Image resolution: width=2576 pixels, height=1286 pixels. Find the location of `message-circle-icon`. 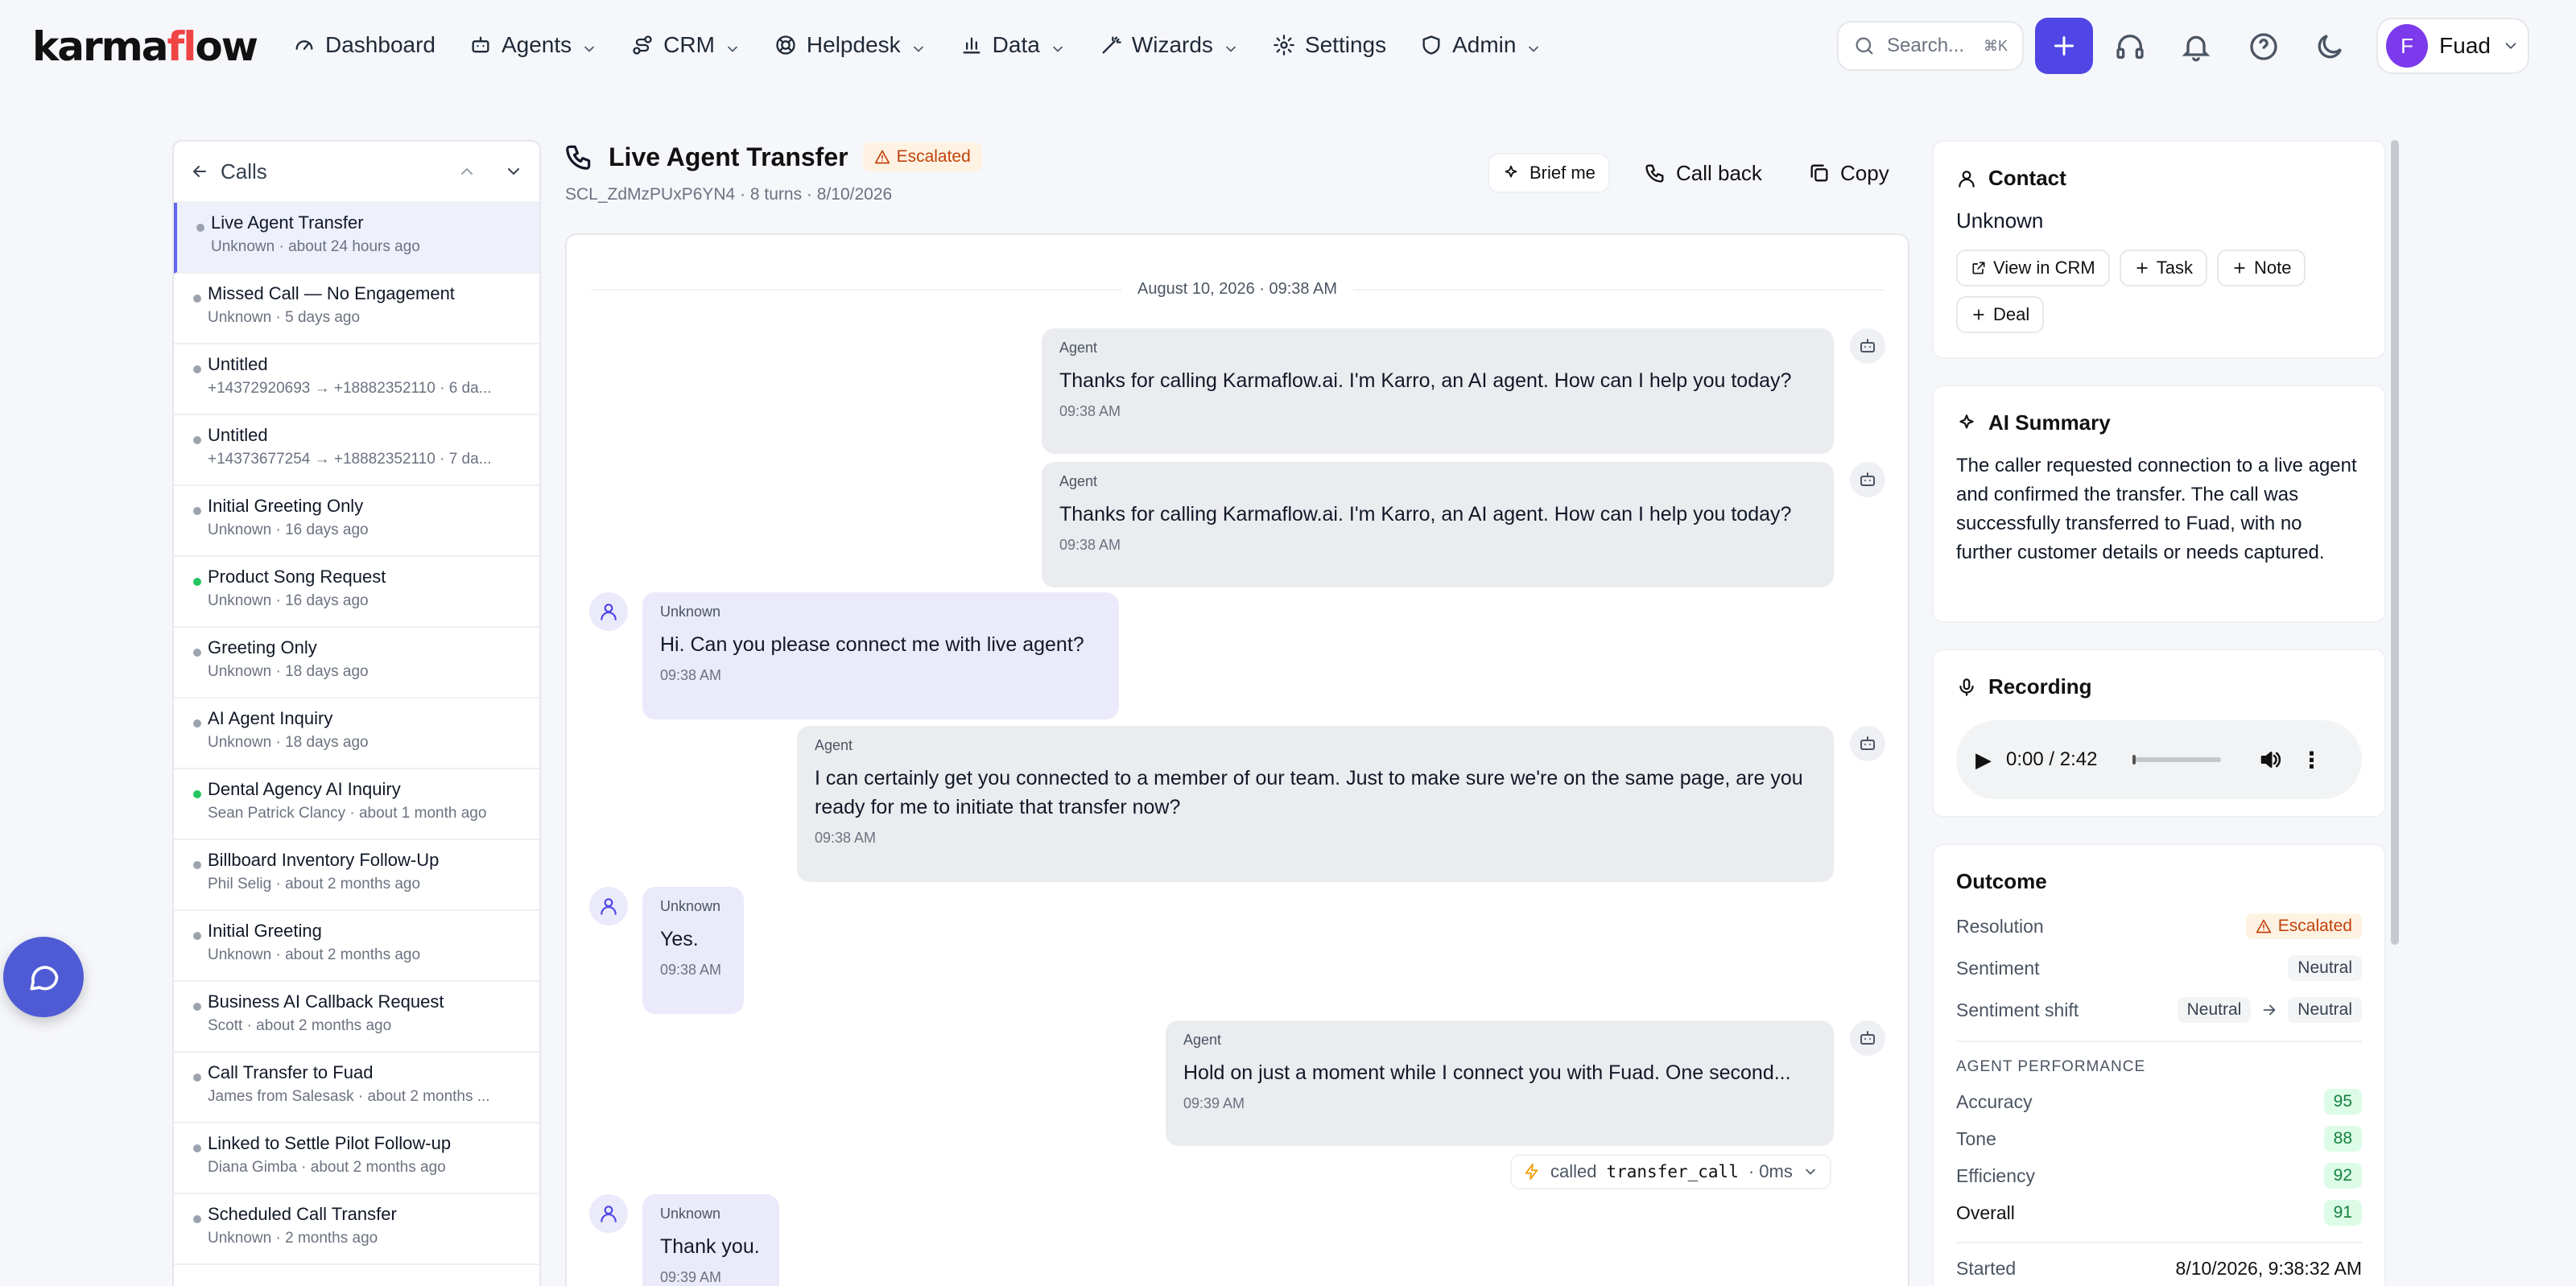

message-circle-icon is located at coordinates (43, 977).